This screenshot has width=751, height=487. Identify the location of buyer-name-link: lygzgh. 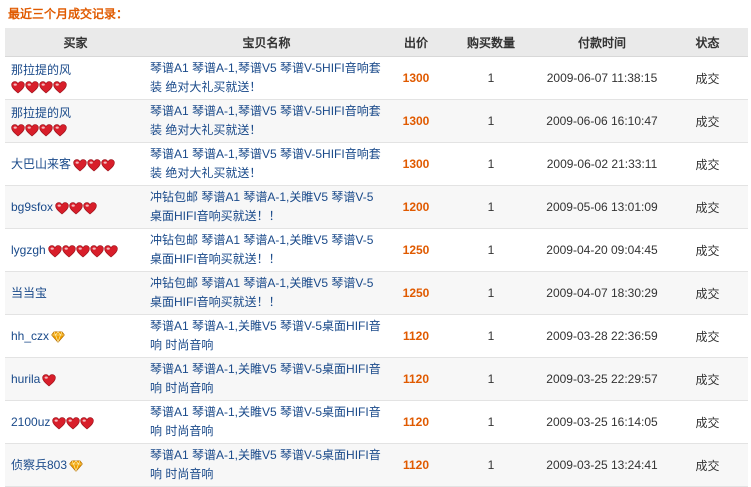
(28, 250).